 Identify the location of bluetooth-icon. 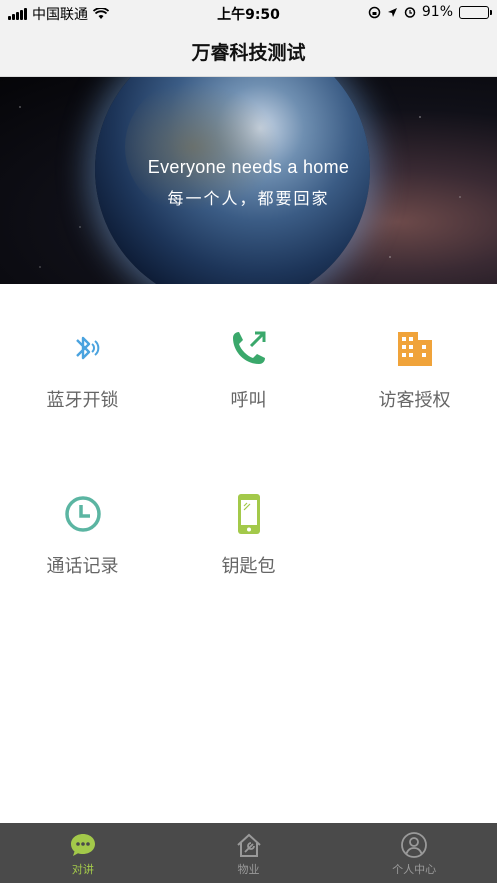
(87, 348).